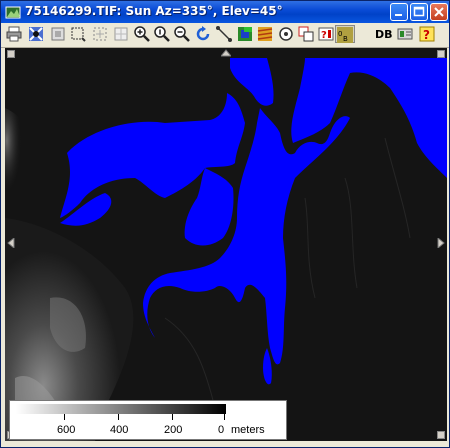 The height and width of the screenshot is (448, 450). Describe the element at coordinates (439, 12) in the screenshot. I see `close-button` at that location.